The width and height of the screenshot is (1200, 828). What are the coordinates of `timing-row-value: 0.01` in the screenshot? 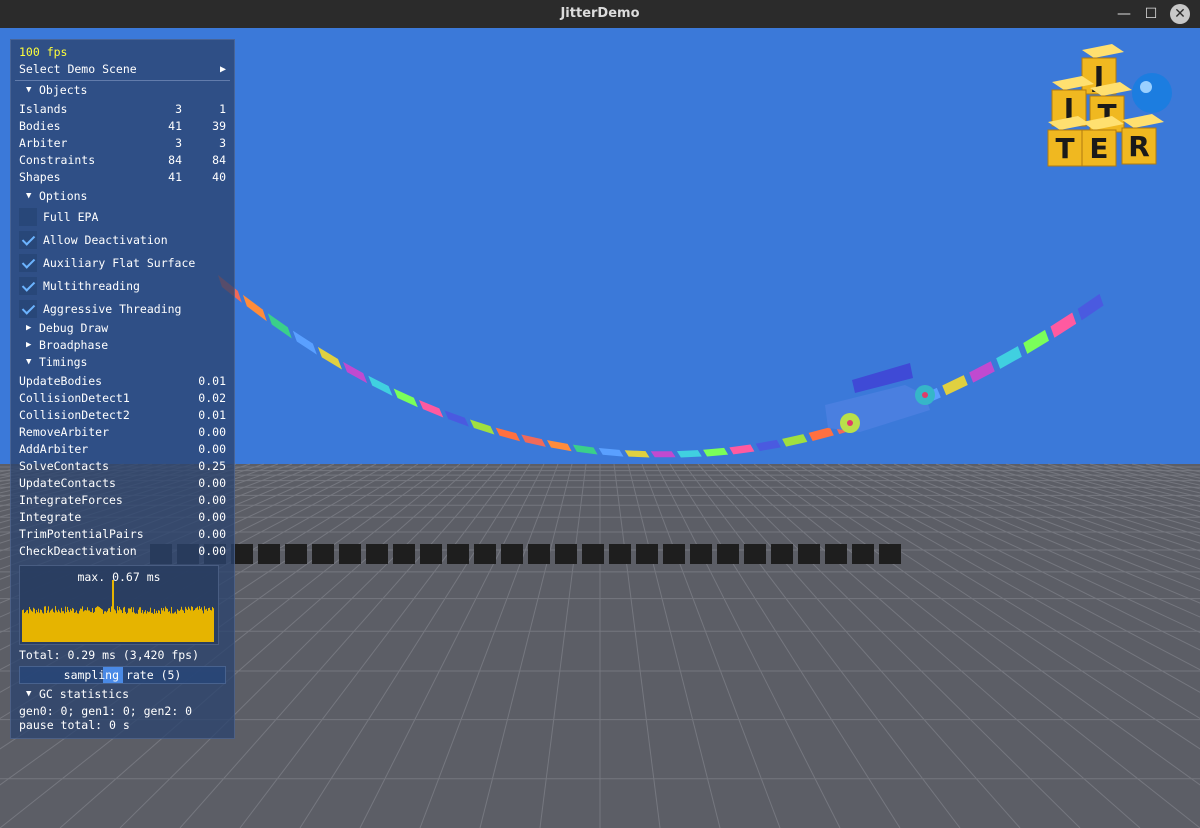 It's located at (212, 415).